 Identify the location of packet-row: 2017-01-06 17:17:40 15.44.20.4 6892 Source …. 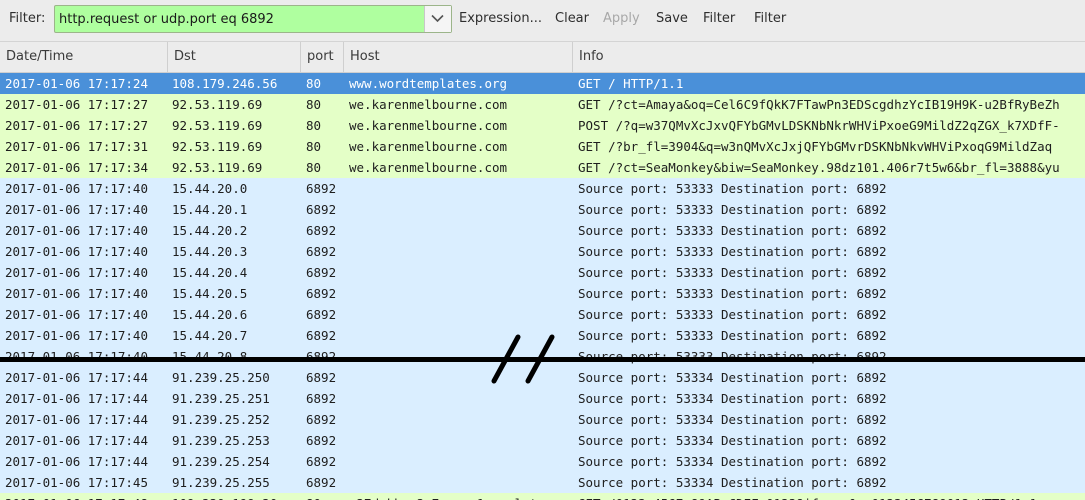
(542, 272).